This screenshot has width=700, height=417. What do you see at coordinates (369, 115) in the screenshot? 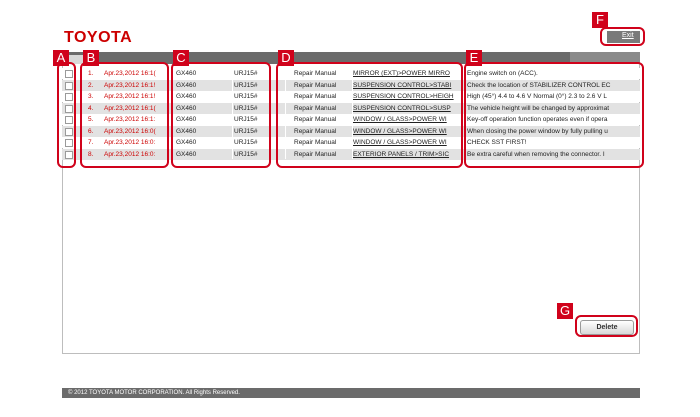
I see `callout-box-d` at bounding box center [369, 115].